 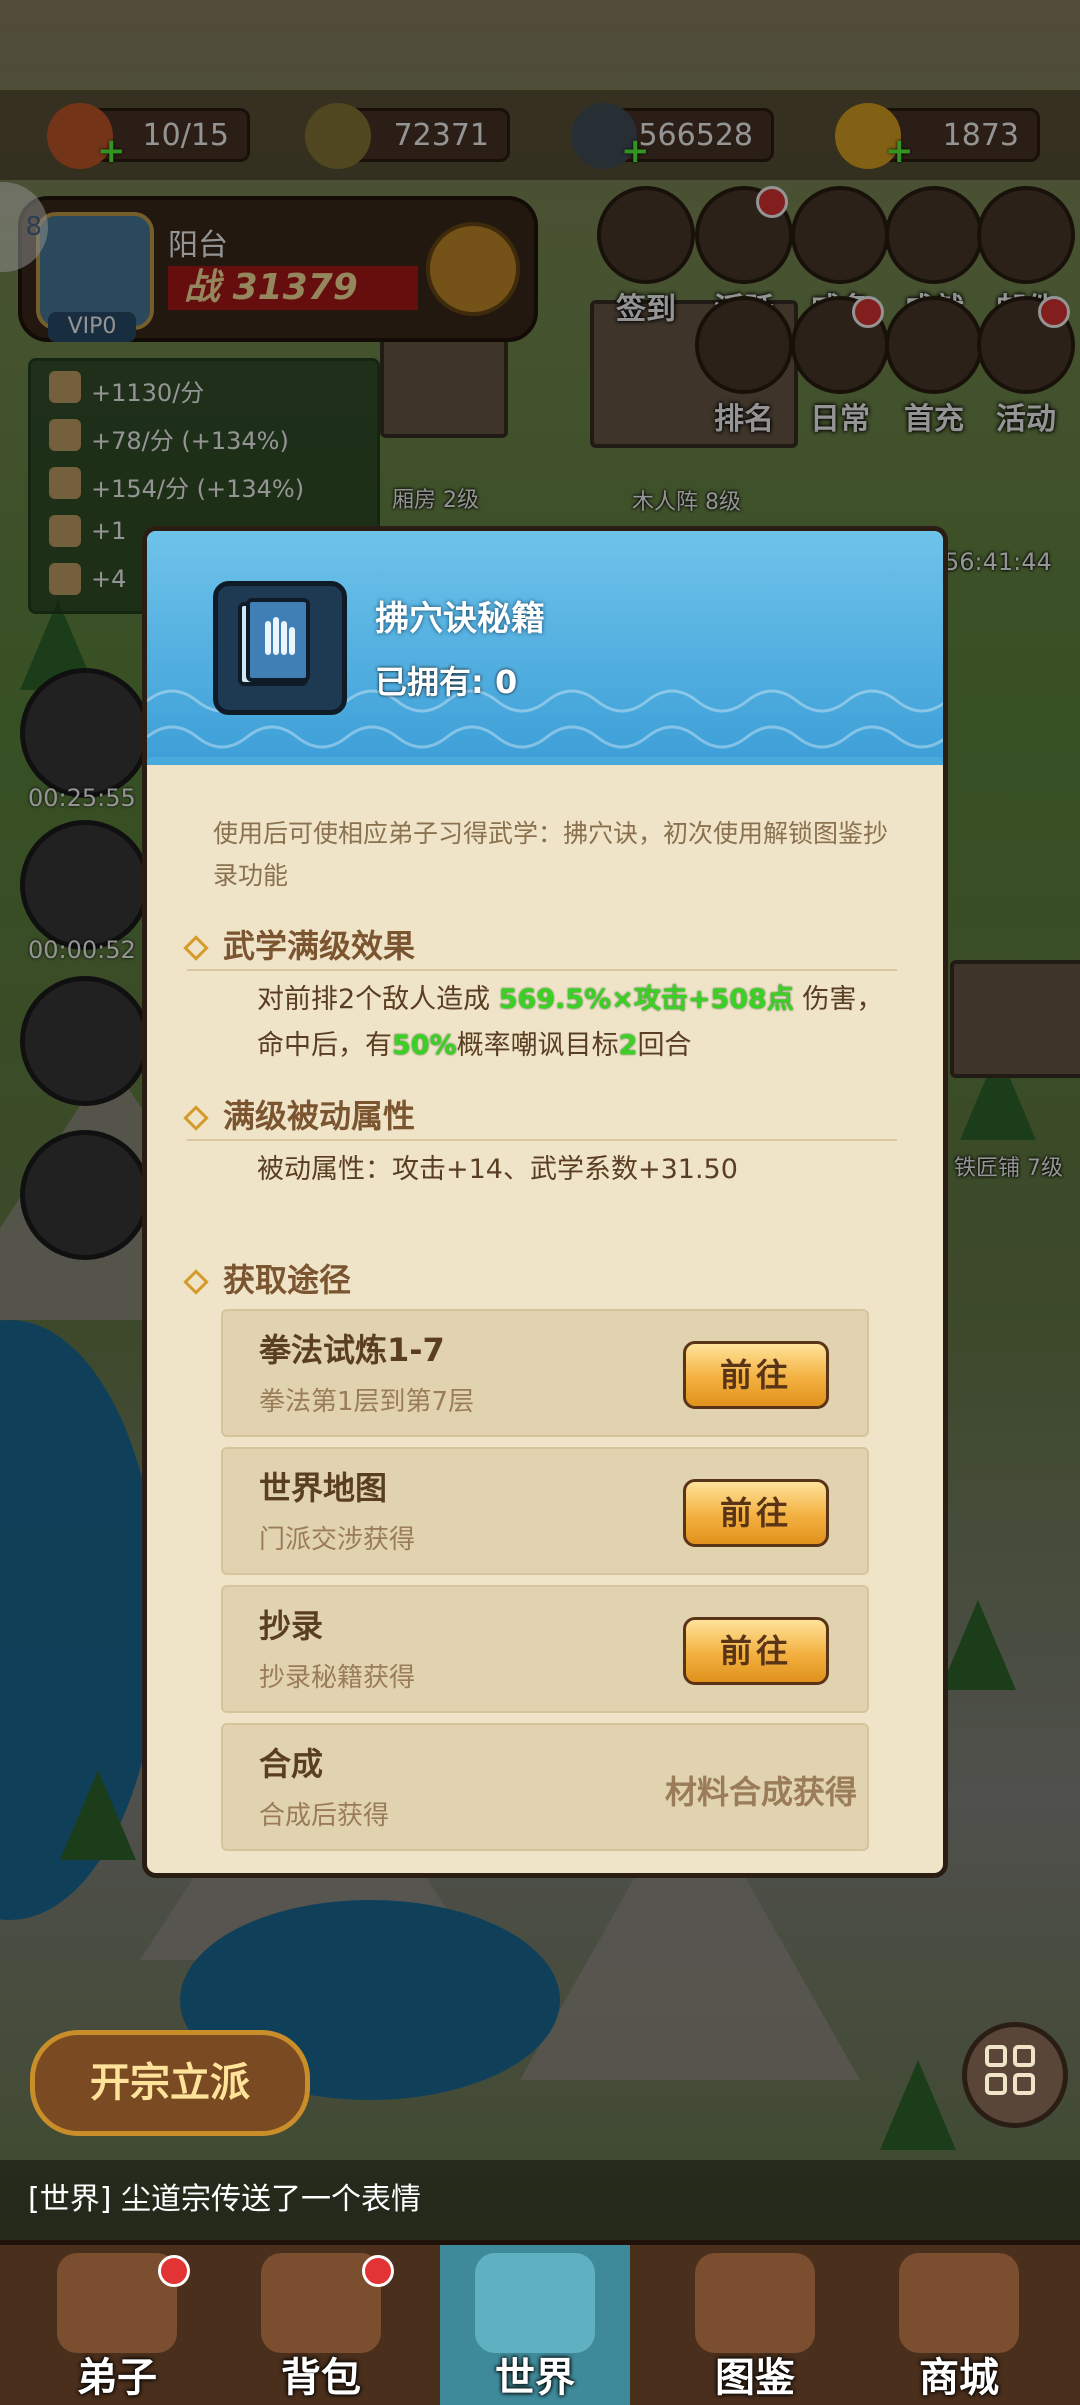 I want to click on item-description: 使用后可使相应弟子习得武学：拂穴诀，初次使用解锁图鉴抄录功能, so click(x=551, y=854).